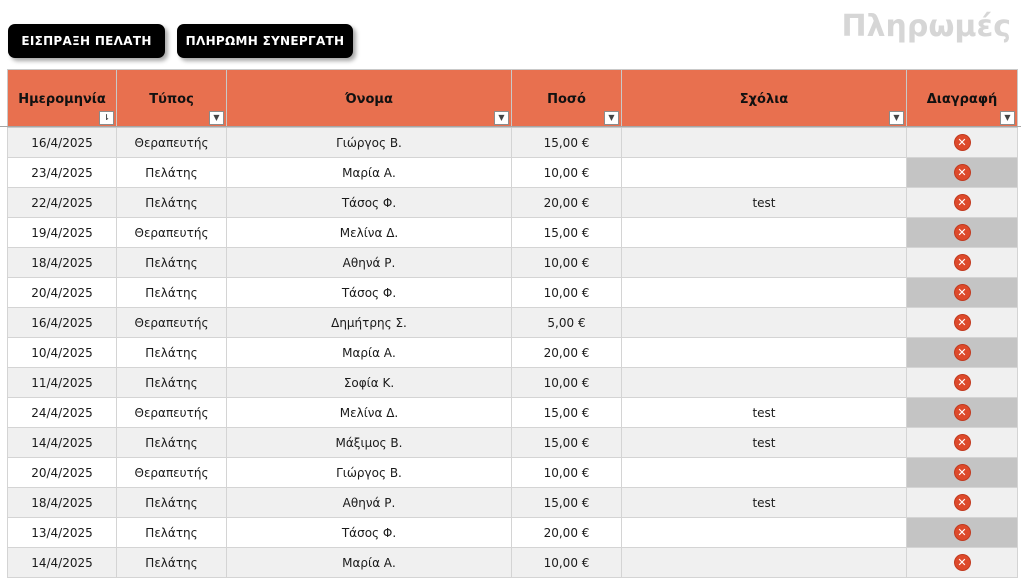  Describe the element at coordinates (62, 232) in the screenshot. I see `date-cell: 19/4/2025` at that location.